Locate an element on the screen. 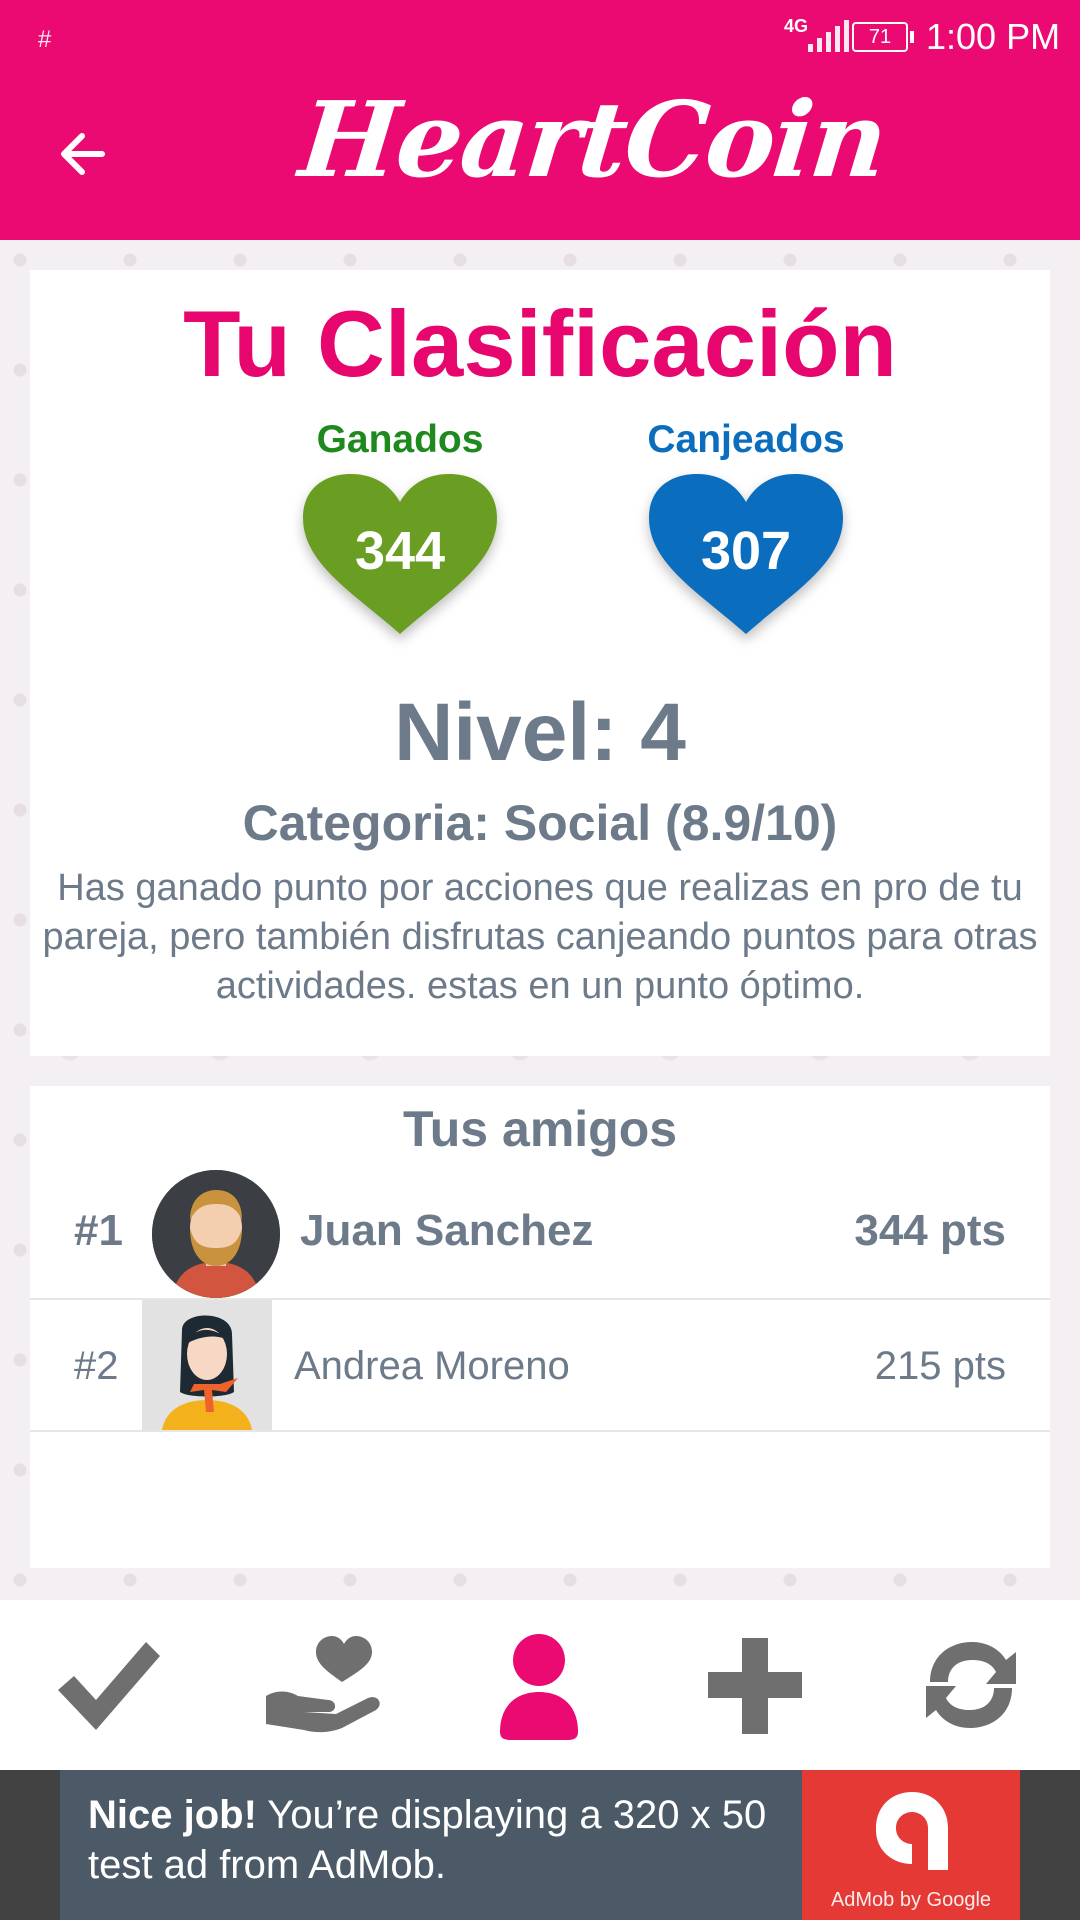 The image size is (1080, 1920). nav-tasks-button is located at coordinates (109, 1685).